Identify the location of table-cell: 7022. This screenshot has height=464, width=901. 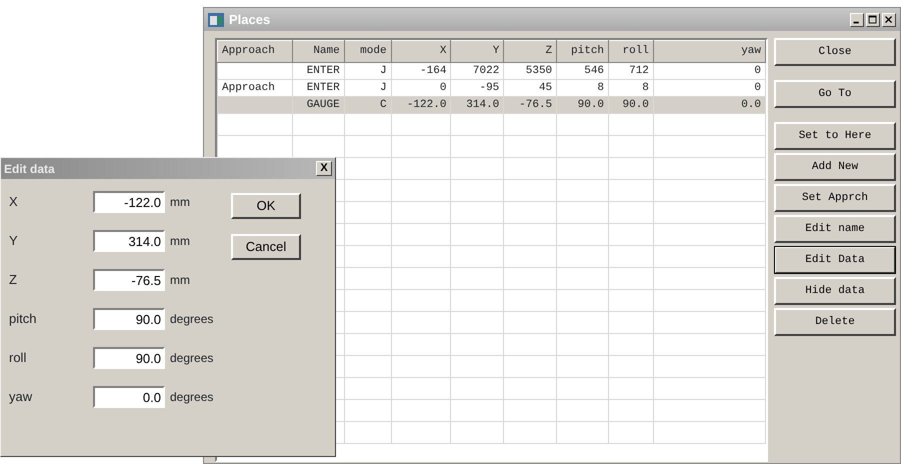
(477, 71).